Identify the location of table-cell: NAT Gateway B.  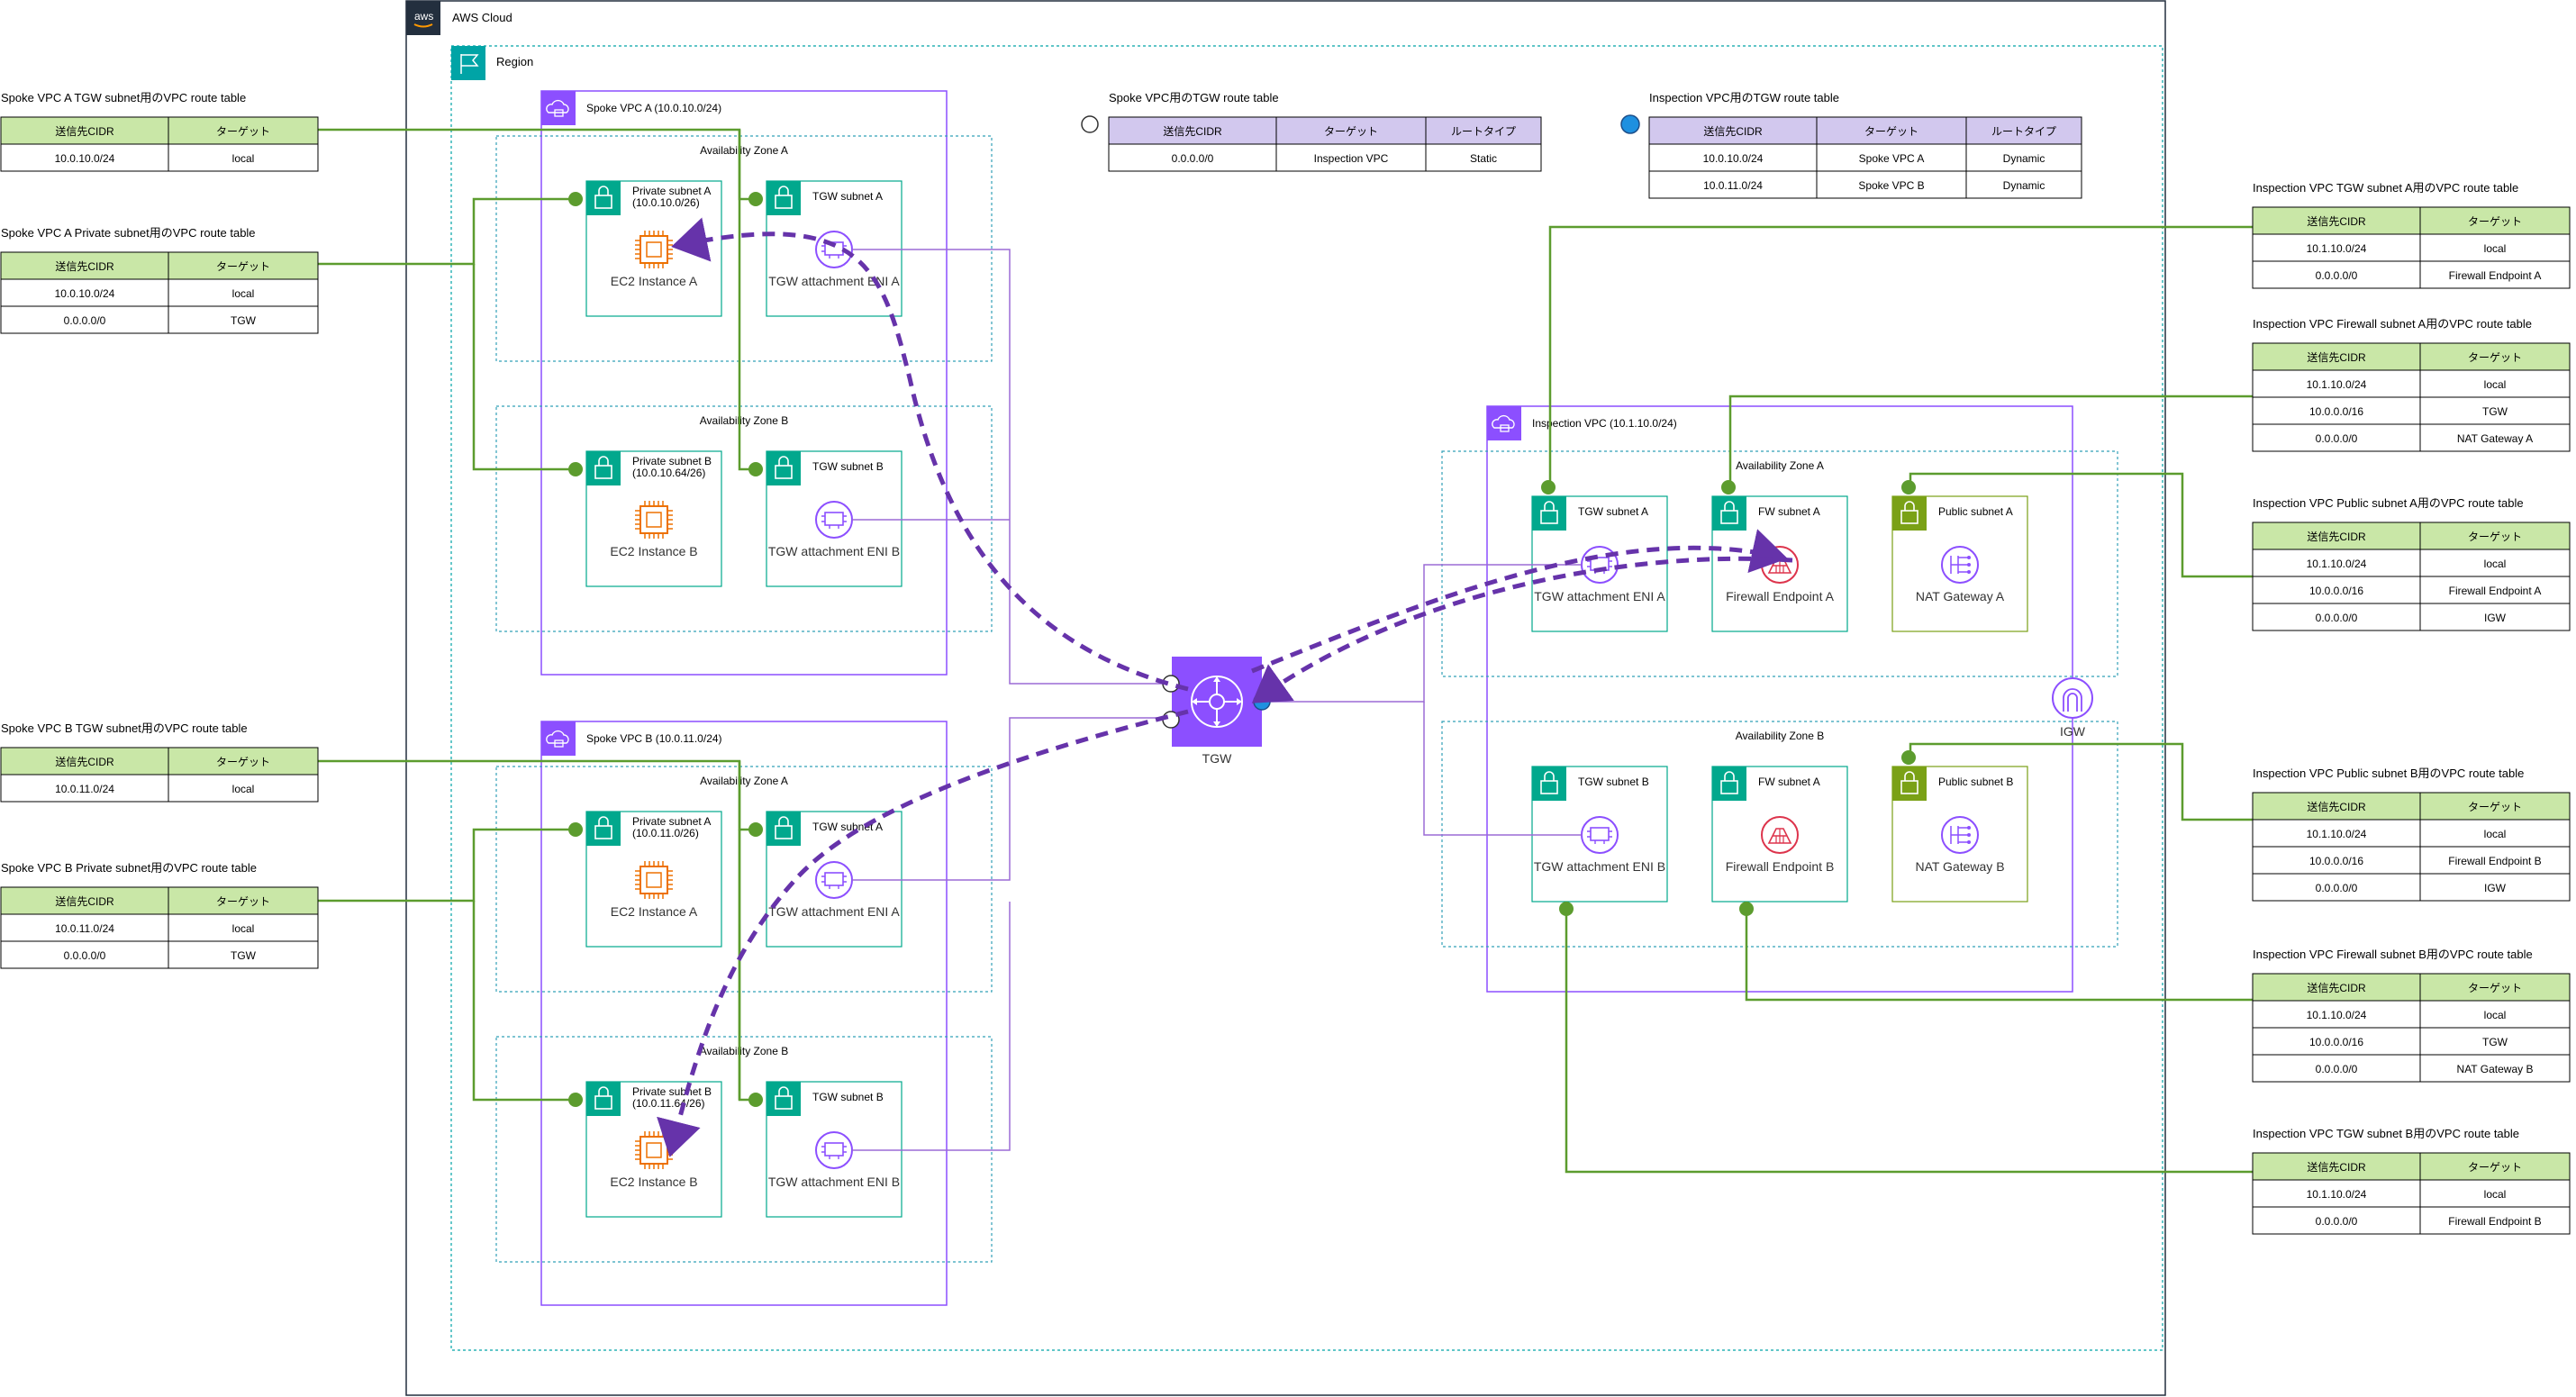
(2495, 1069).